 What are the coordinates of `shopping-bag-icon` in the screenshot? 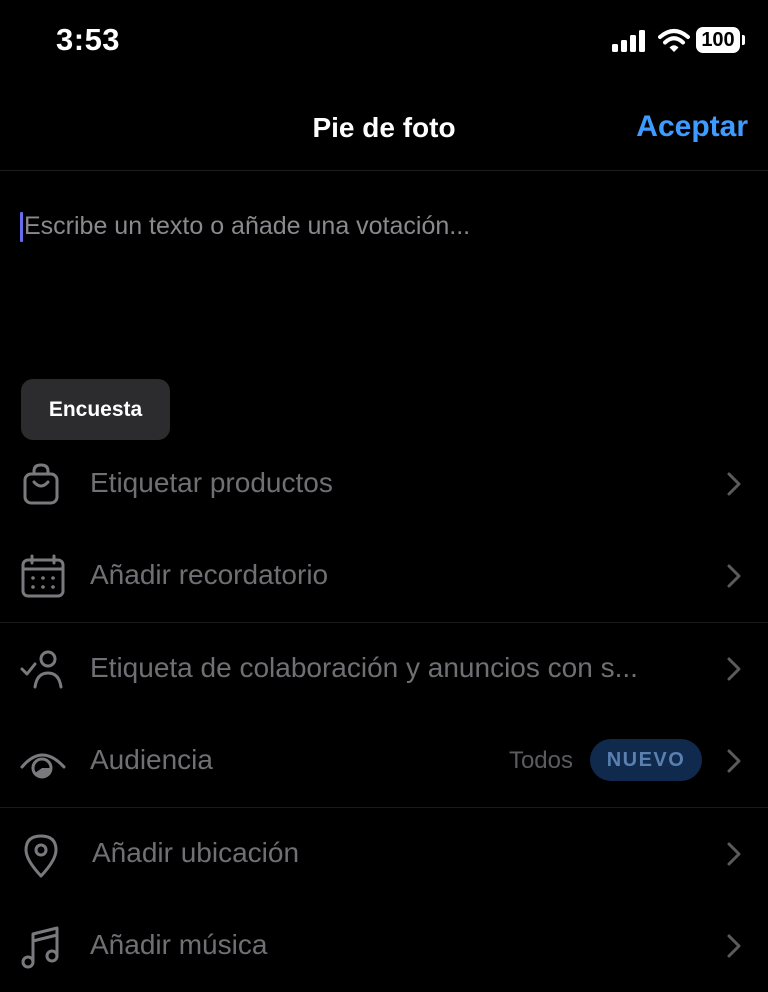 It's located at (41, 484).